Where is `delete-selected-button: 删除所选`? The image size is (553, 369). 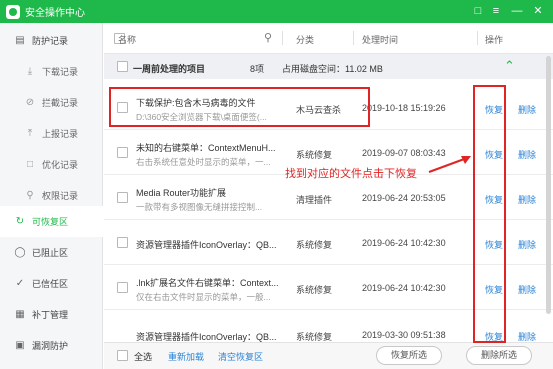 delete-selected-button: 删除所选 is located at coordinates (499, 355).